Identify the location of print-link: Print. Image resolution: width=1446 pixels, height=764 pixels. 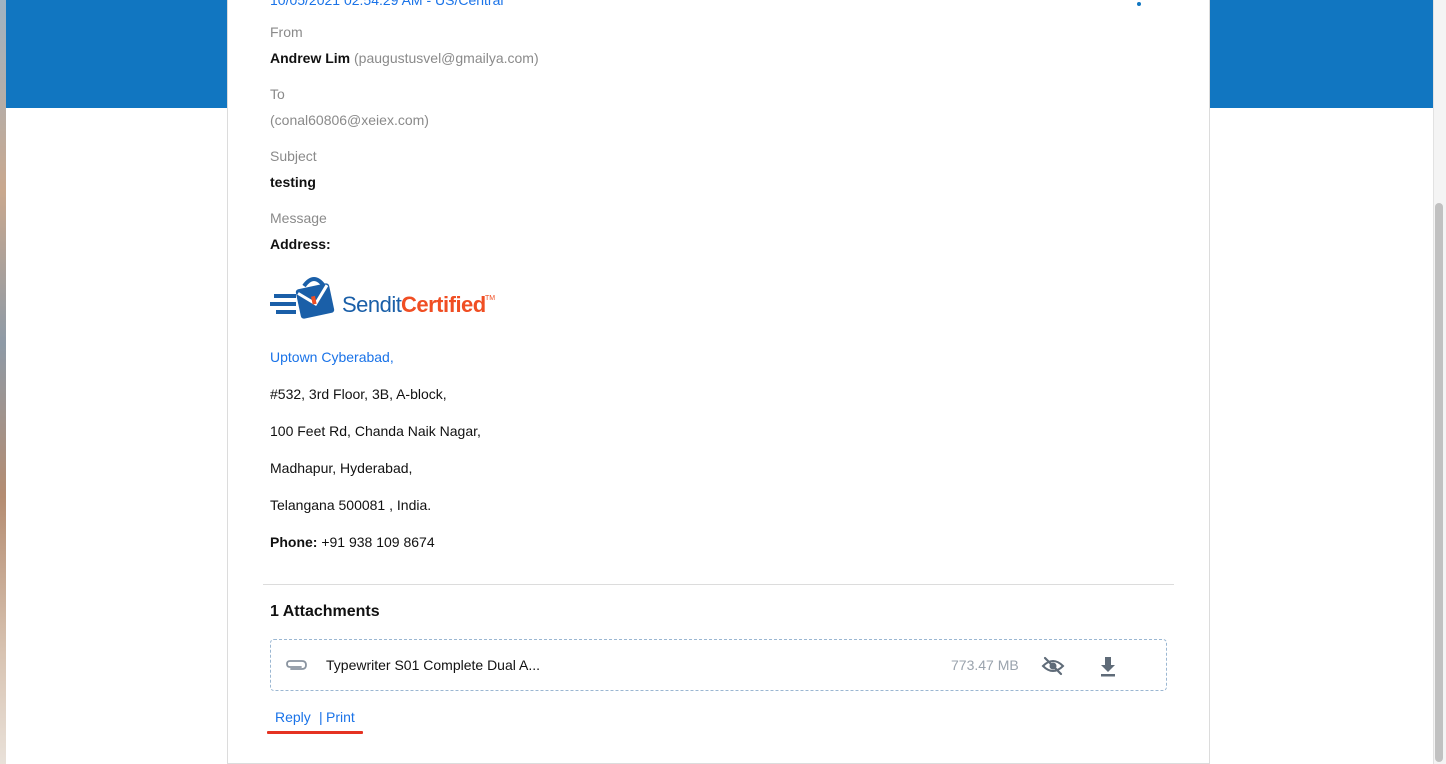
(340, 717).